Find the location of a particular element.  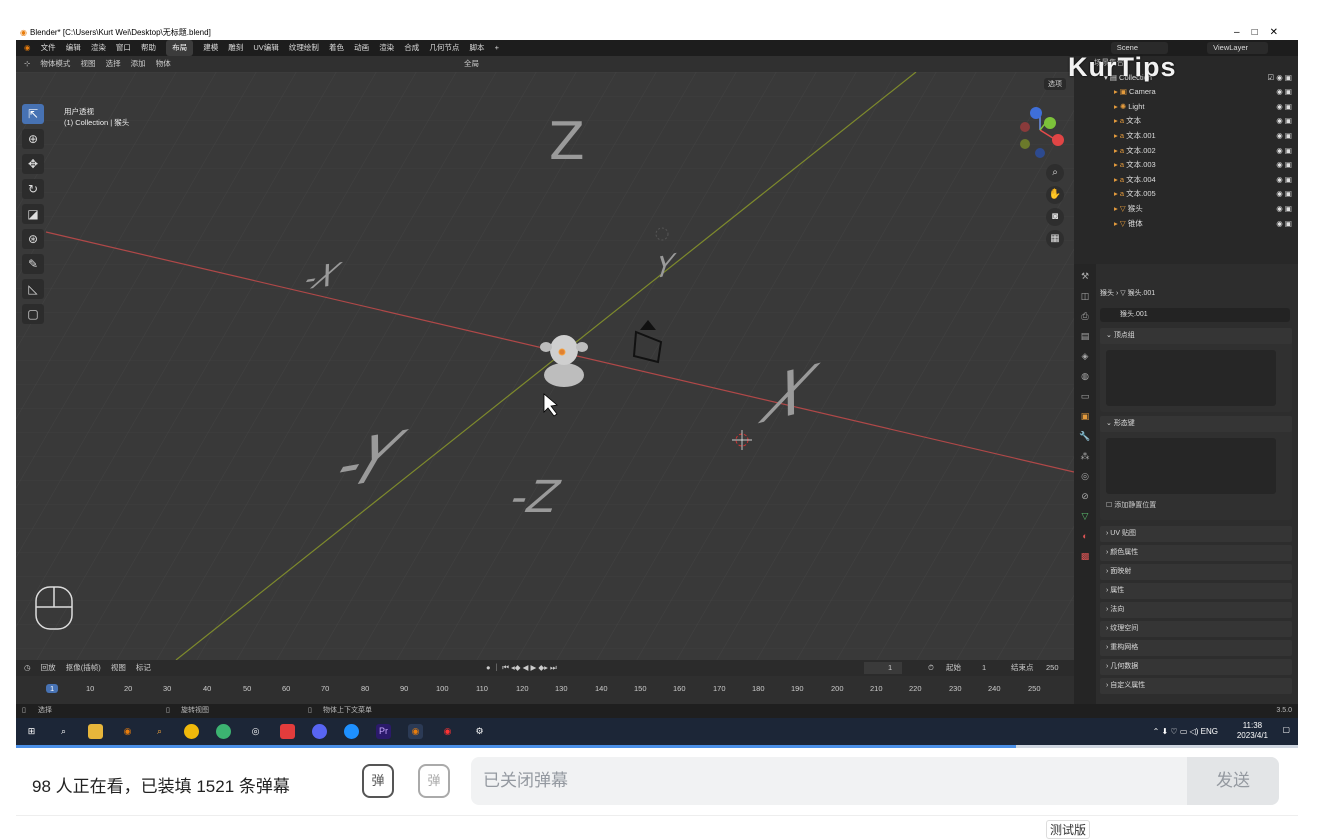

menu-timeline-view: 视图 is located at coordinates (118, 668).